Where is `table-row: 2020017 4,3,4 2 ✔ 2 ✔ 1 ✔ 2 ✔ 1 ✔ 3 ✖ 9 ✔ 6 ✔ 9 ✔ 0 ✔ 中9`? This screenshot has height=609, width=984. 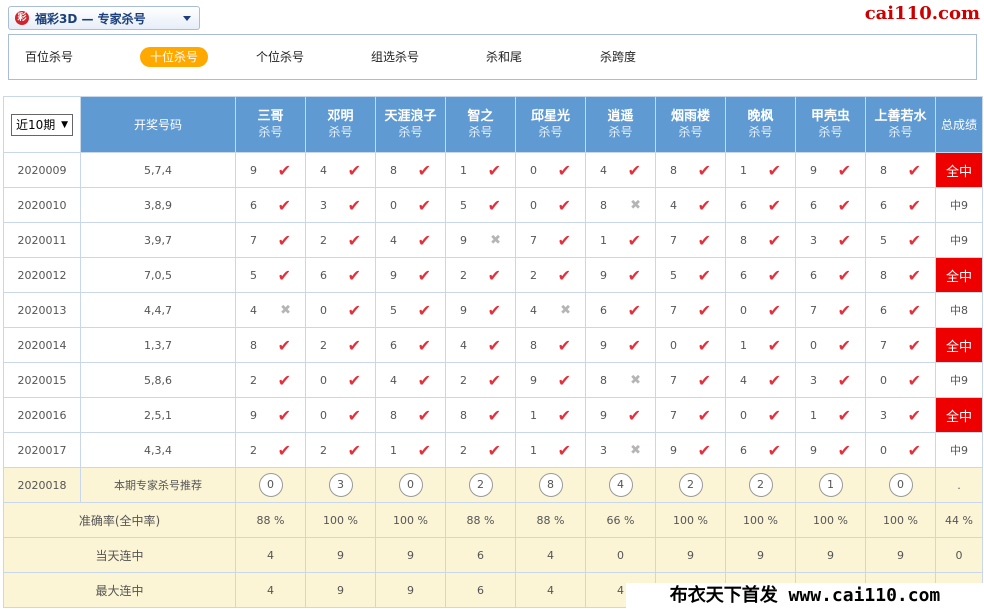
table-row: 2020017 4,3,4 2 ✔ 2 ✔ 1 ✔ 2 ✔ 1 ✔ 3 ✖ 9 ✔ 6 ✔ 9 ✔ 0 ✔ 中9 is located at coordinates (493, 450).